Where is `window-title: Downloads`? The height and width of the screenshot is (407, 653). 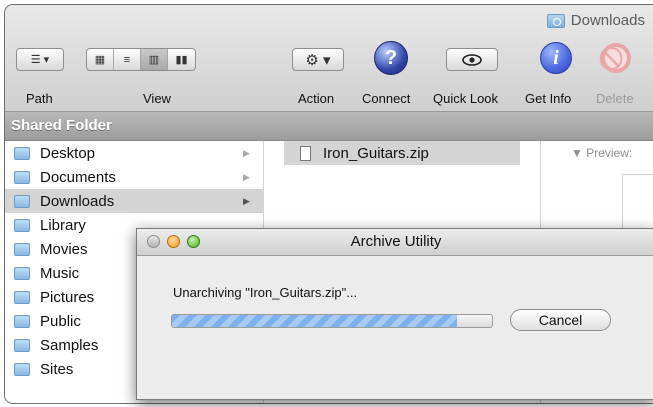 window-title: Downloads is located at coordinates (595, 20).